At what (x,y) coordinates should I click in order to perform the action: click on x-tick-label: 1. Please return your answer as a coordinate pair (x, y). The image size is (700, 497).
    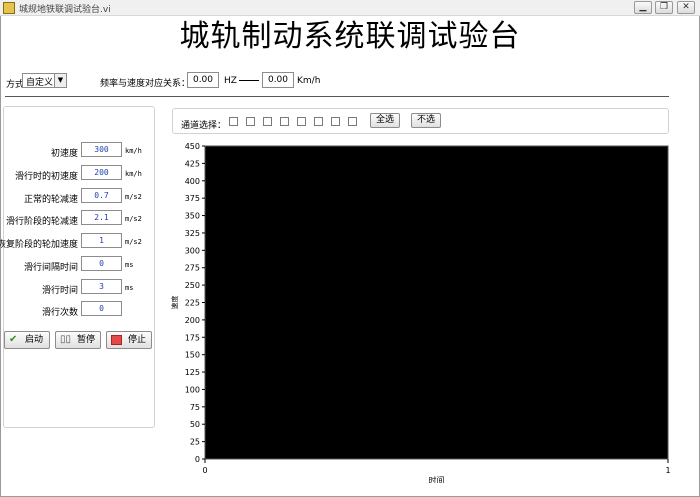
    Looking at the image, I should click on (667, 470).